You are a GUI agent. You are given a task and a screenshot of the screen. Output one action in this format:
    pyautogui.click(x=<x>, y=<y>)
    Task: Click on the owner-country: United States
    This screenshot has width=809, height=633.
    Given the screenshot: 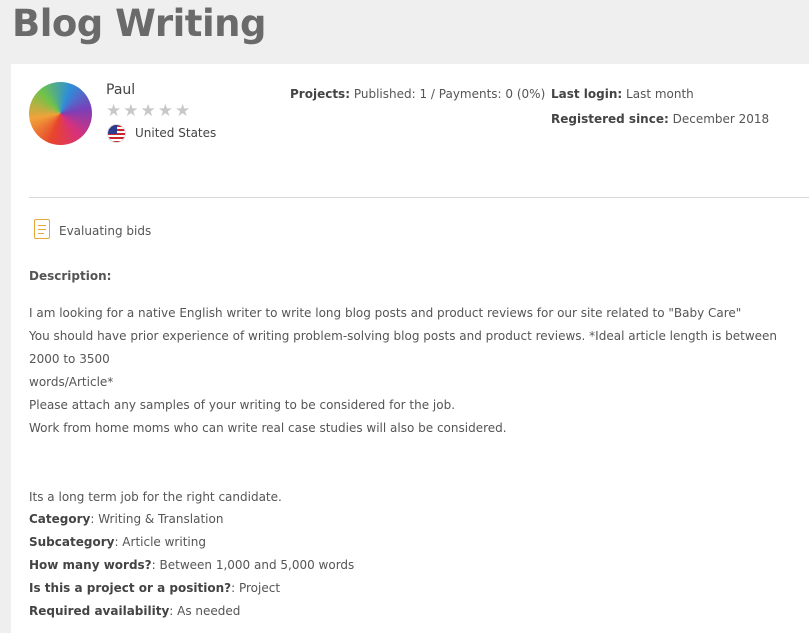 What is the action you would take?
    pyautogui.click(x=176, y=133)
    